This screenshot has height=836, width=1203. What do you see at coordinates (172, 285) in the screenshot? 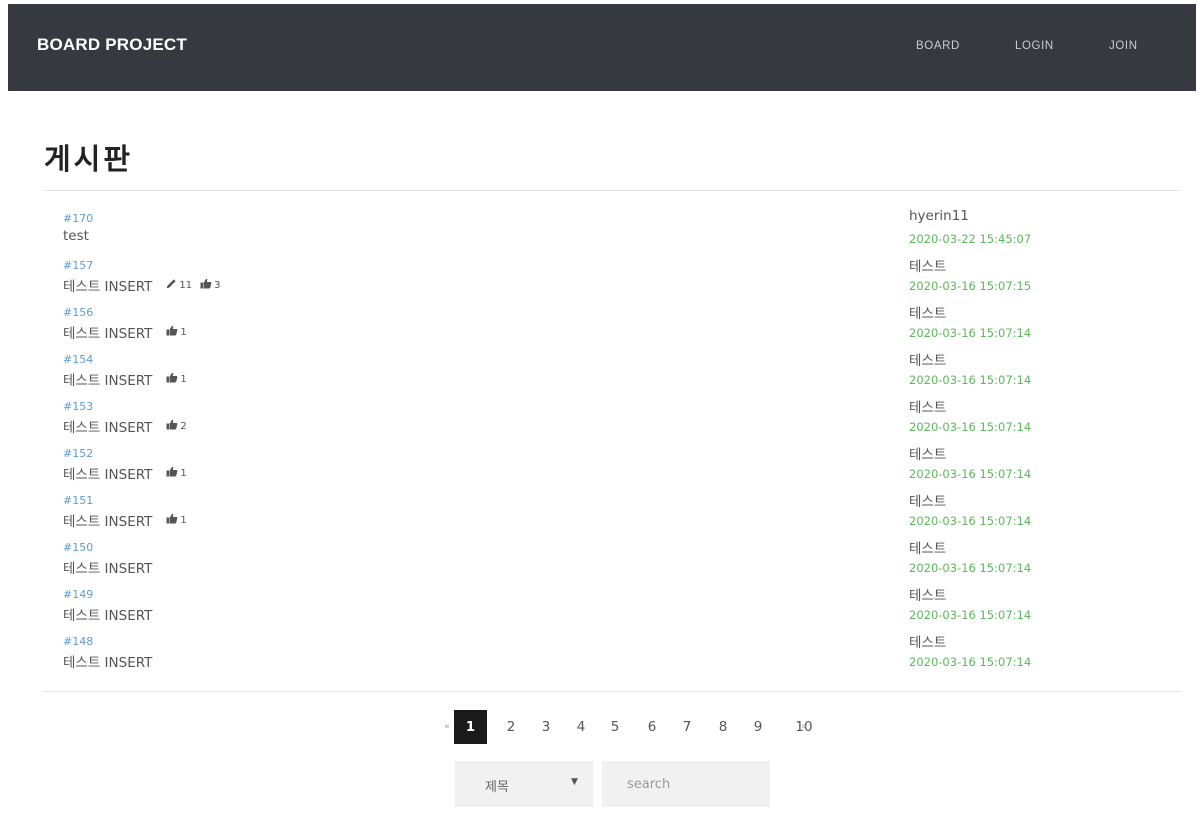
I see `pencil-icon` at bounding box center [172, 285].